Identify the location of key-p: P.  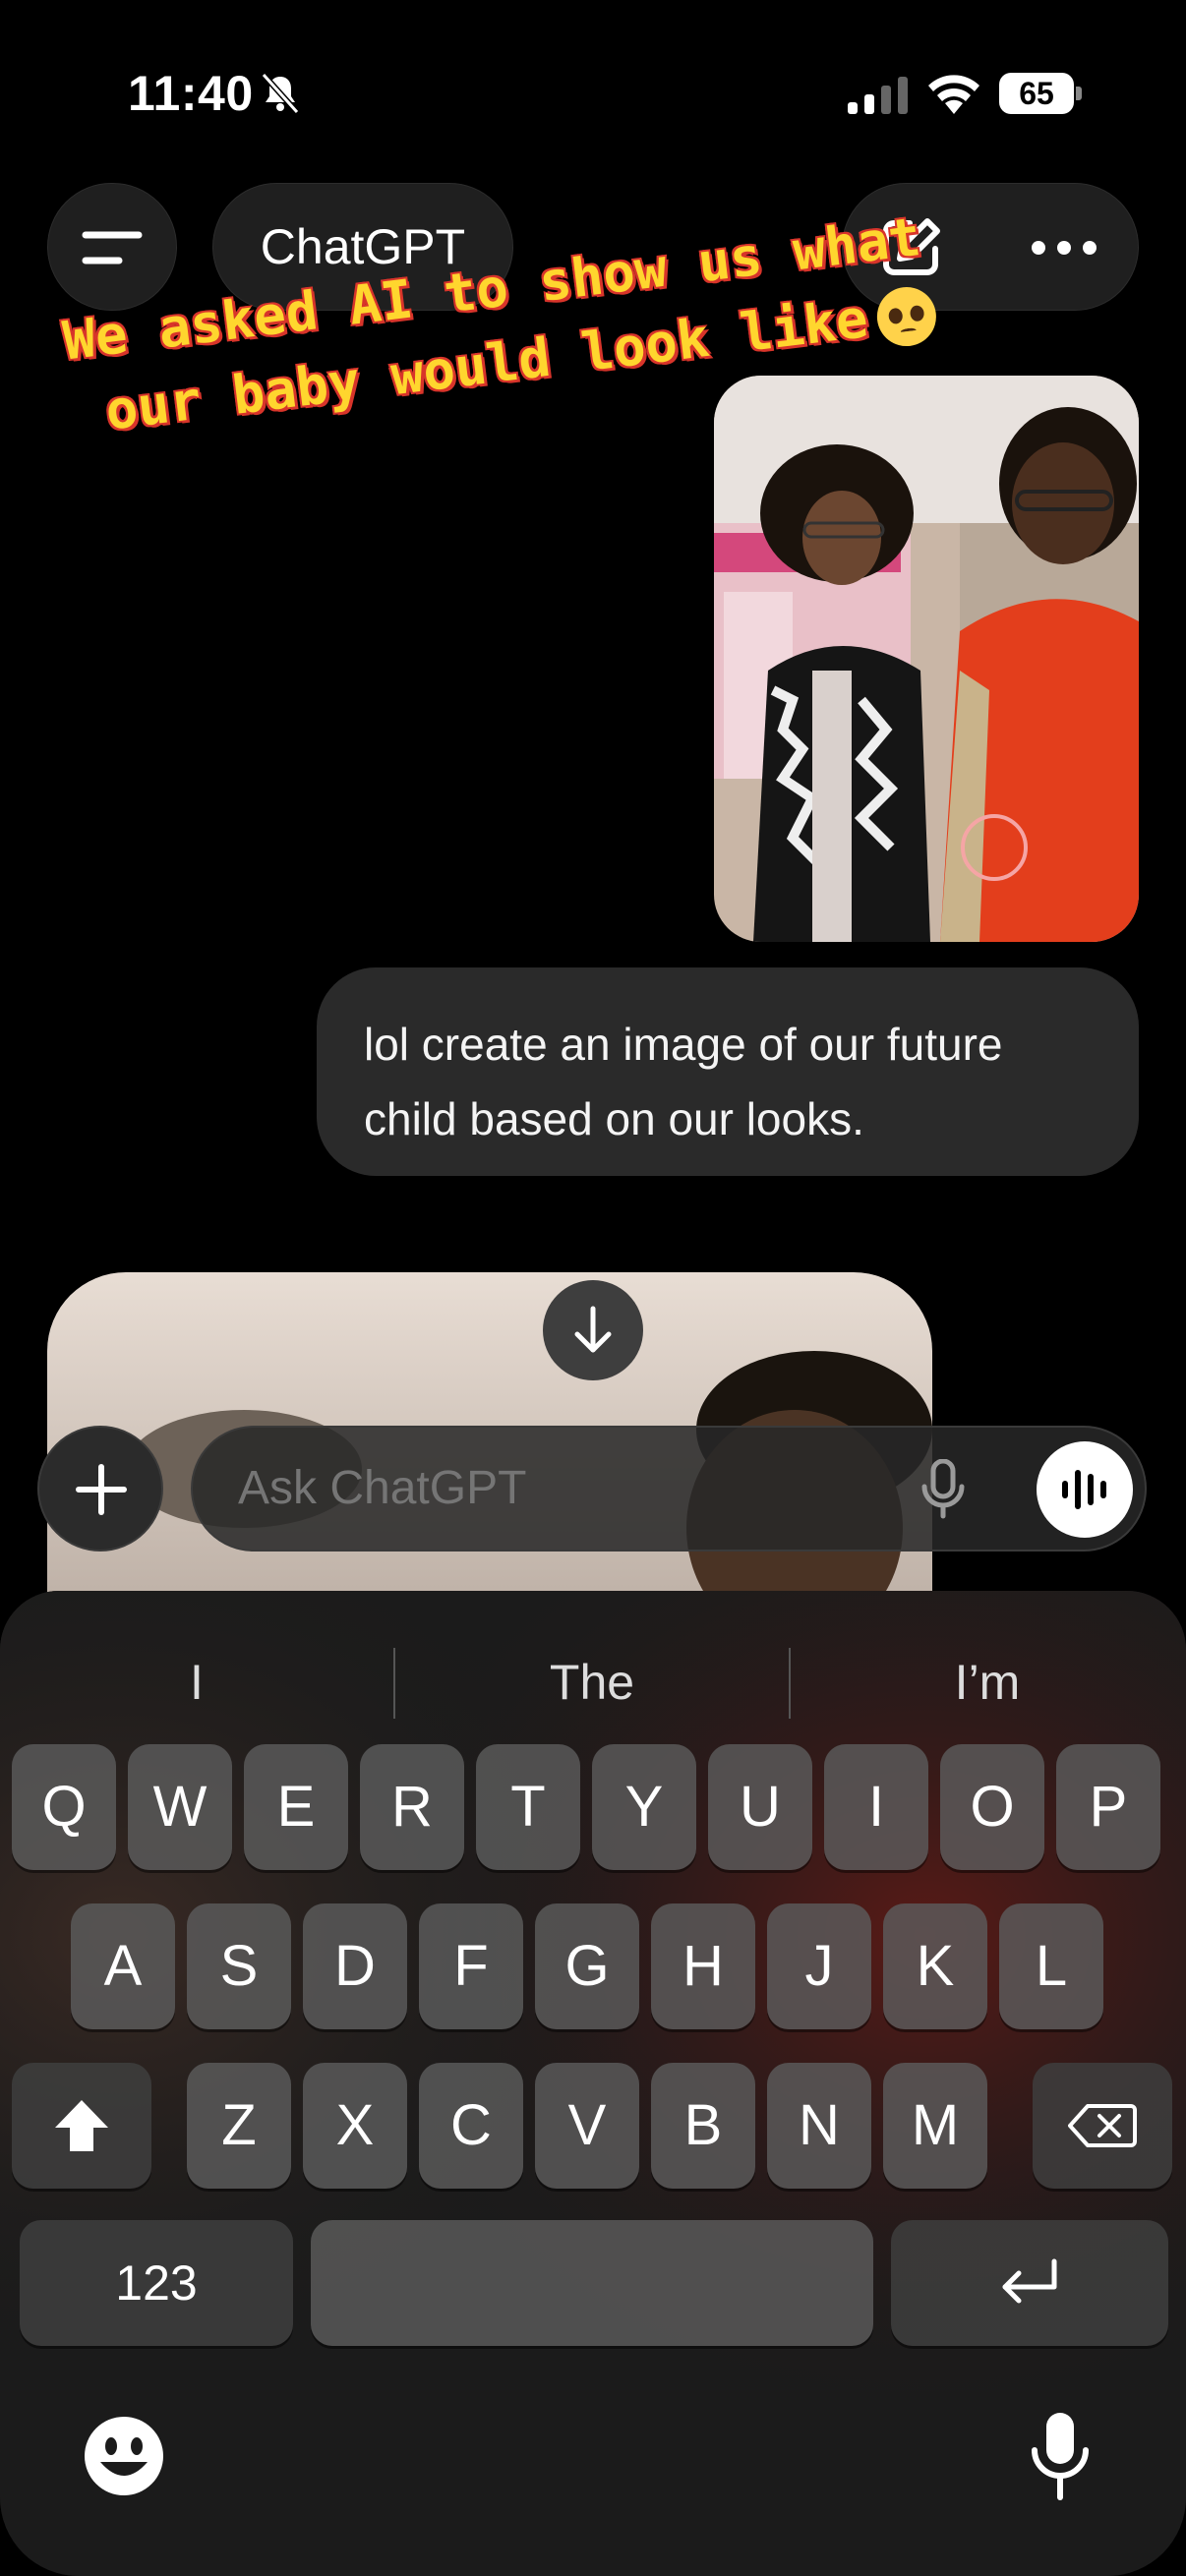
(1108, 1807).